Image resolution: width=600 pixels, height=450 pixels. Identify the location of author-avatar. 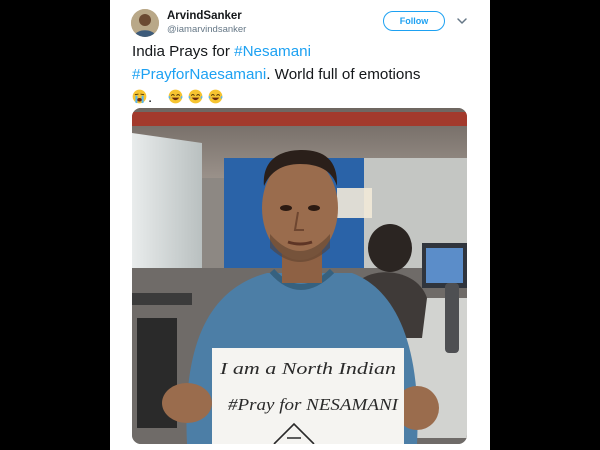
(145, 23).